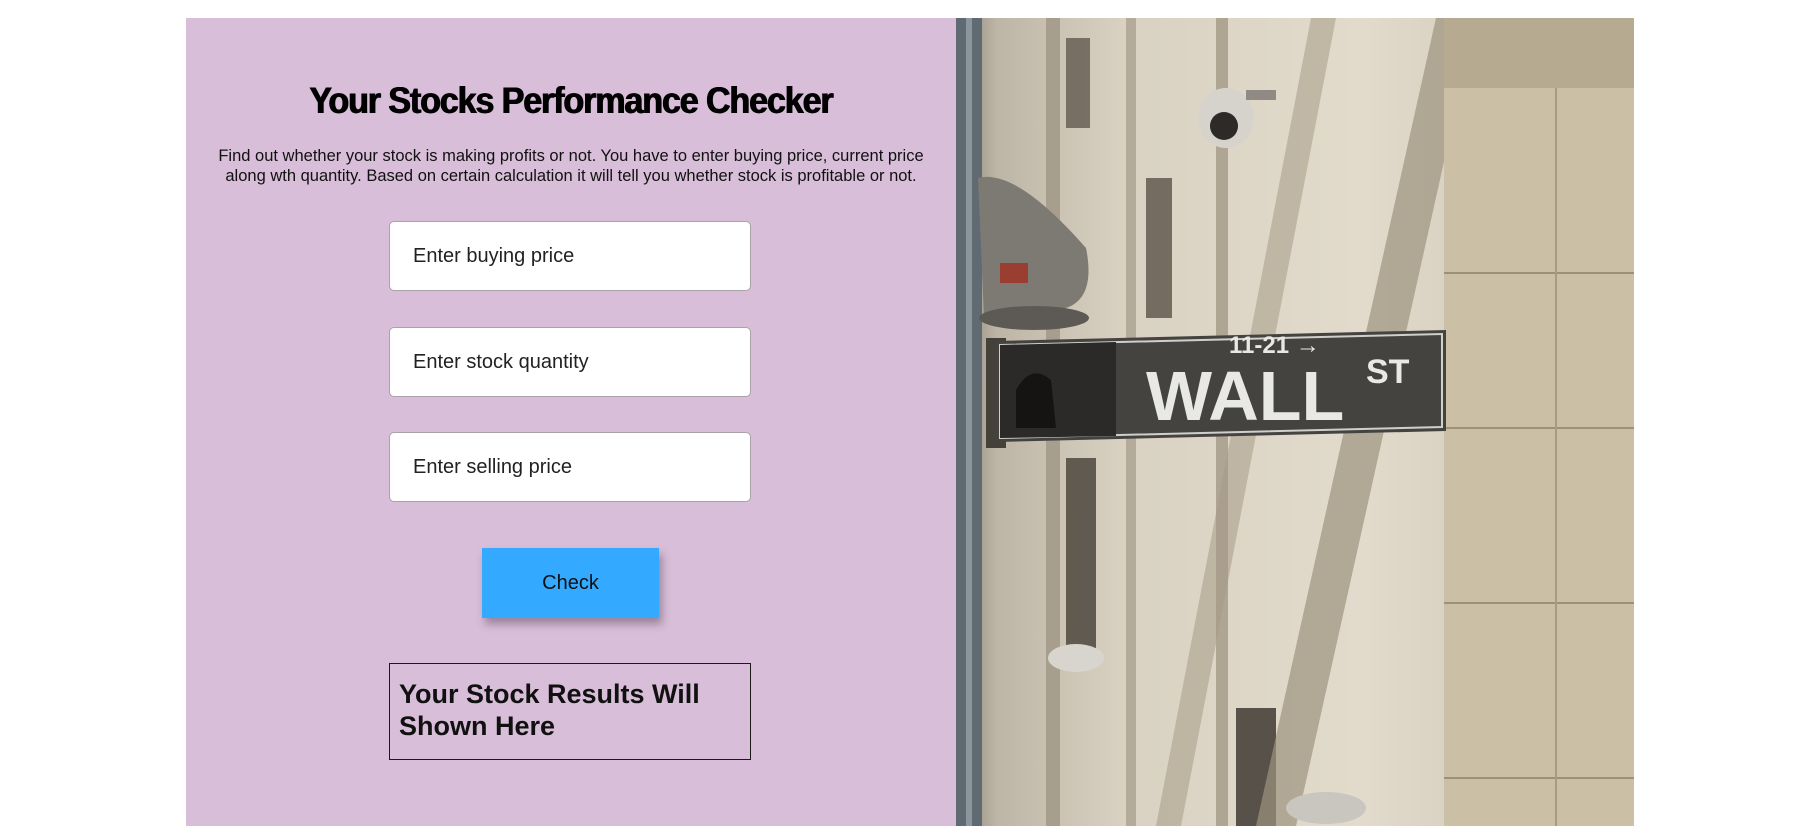 This screenshot has width=1818, height=833. I want to click on sign-main-text: WALL, so click(1245, 396).